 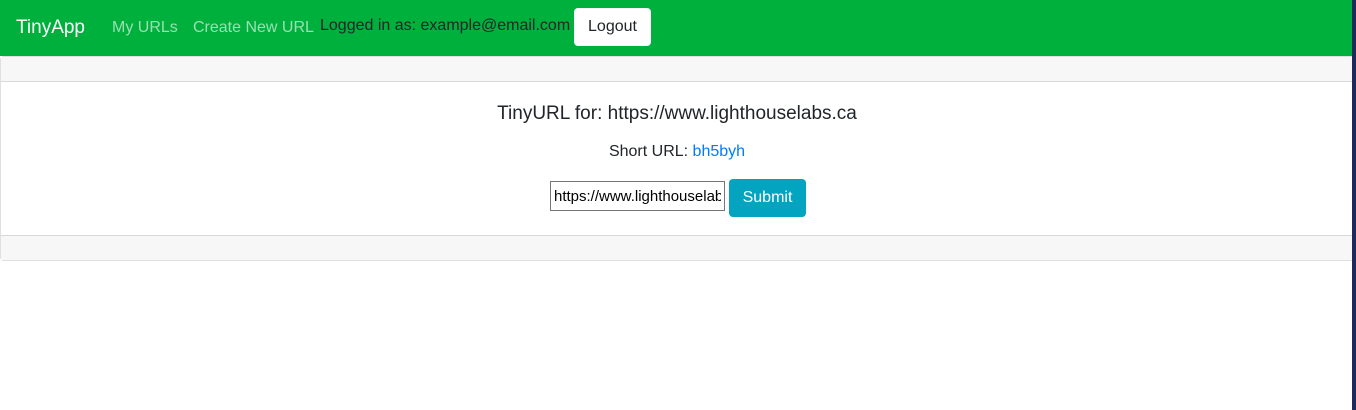 I want to click on long-url-input, so click(x=637, y=196).